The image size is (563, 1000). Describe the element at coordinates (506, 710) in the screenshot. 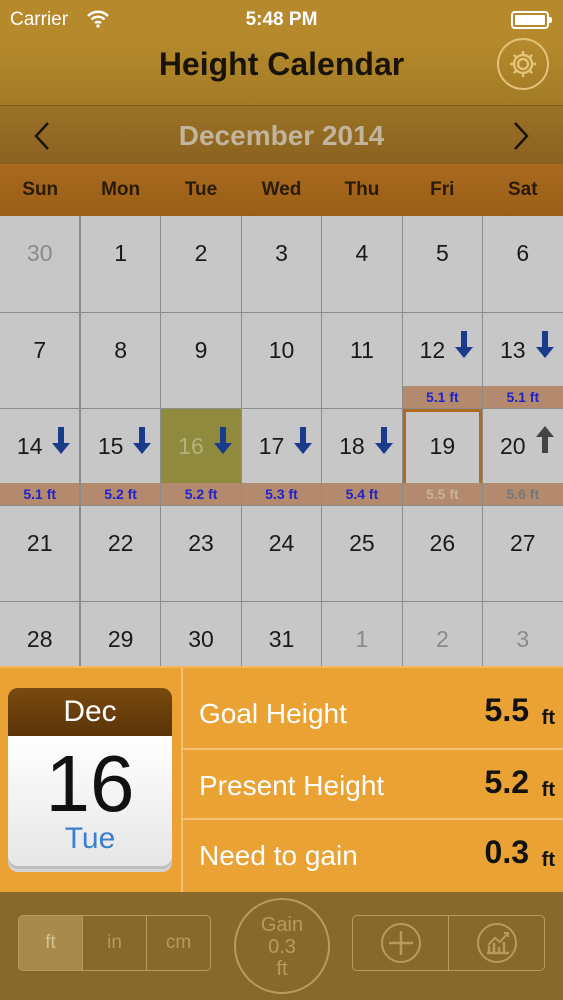

I see `goal-height-value: 5.5` at that location.